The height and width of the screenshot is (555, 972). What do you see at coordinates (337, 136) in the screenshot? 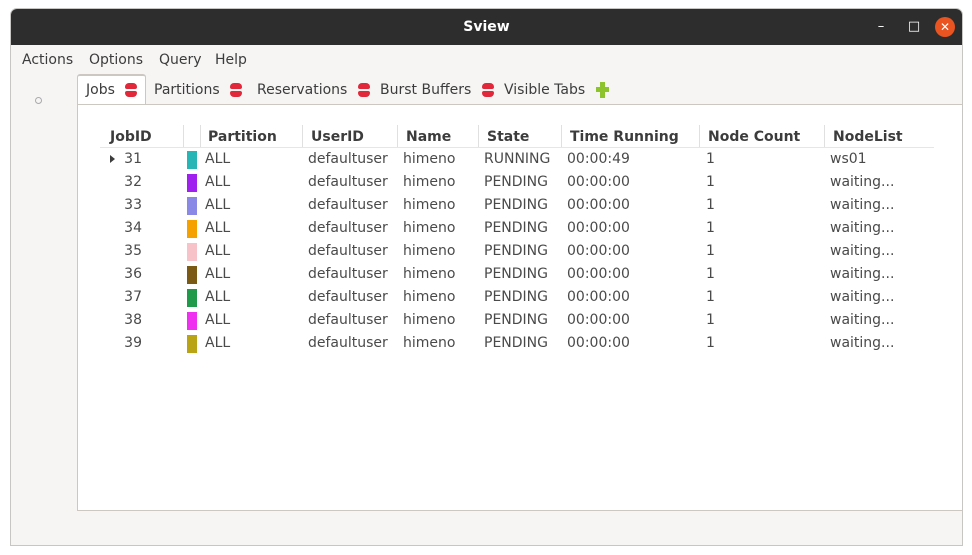
I see `column-header-userid: UserID` at bounding box center [337, 136].